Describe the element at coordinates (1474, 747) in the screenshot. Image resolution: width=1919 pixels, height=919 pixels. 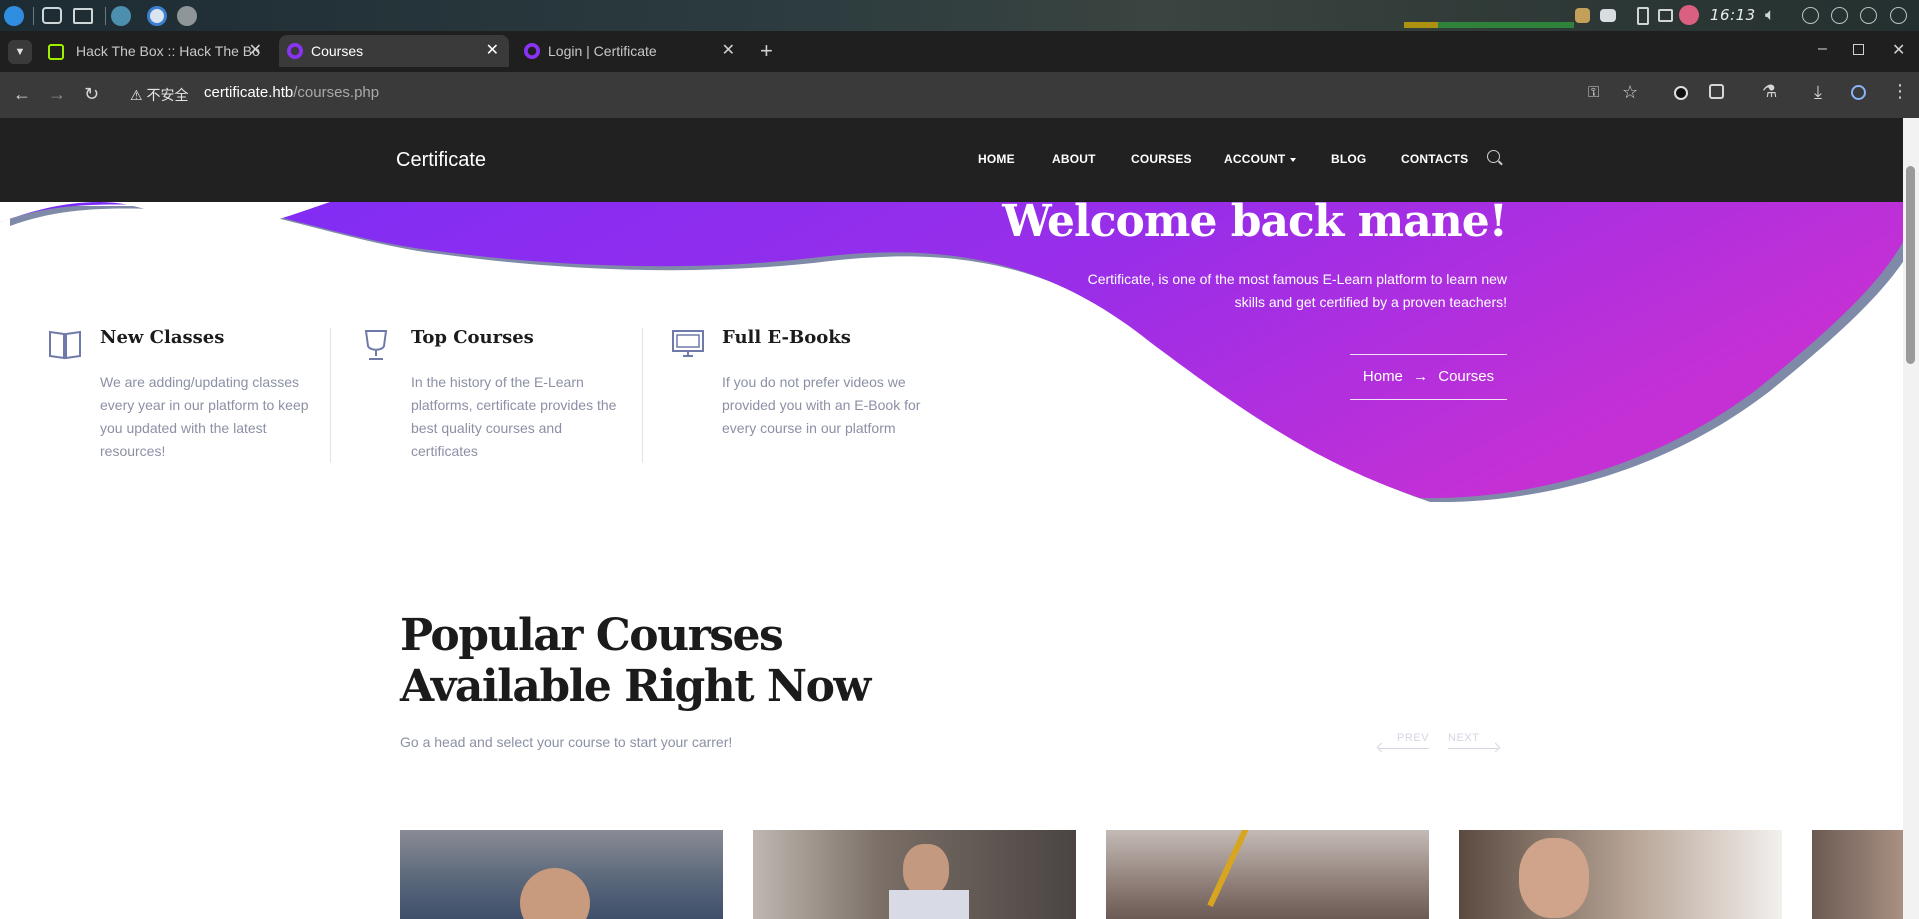
I see `arrow-right-icon` at that location.